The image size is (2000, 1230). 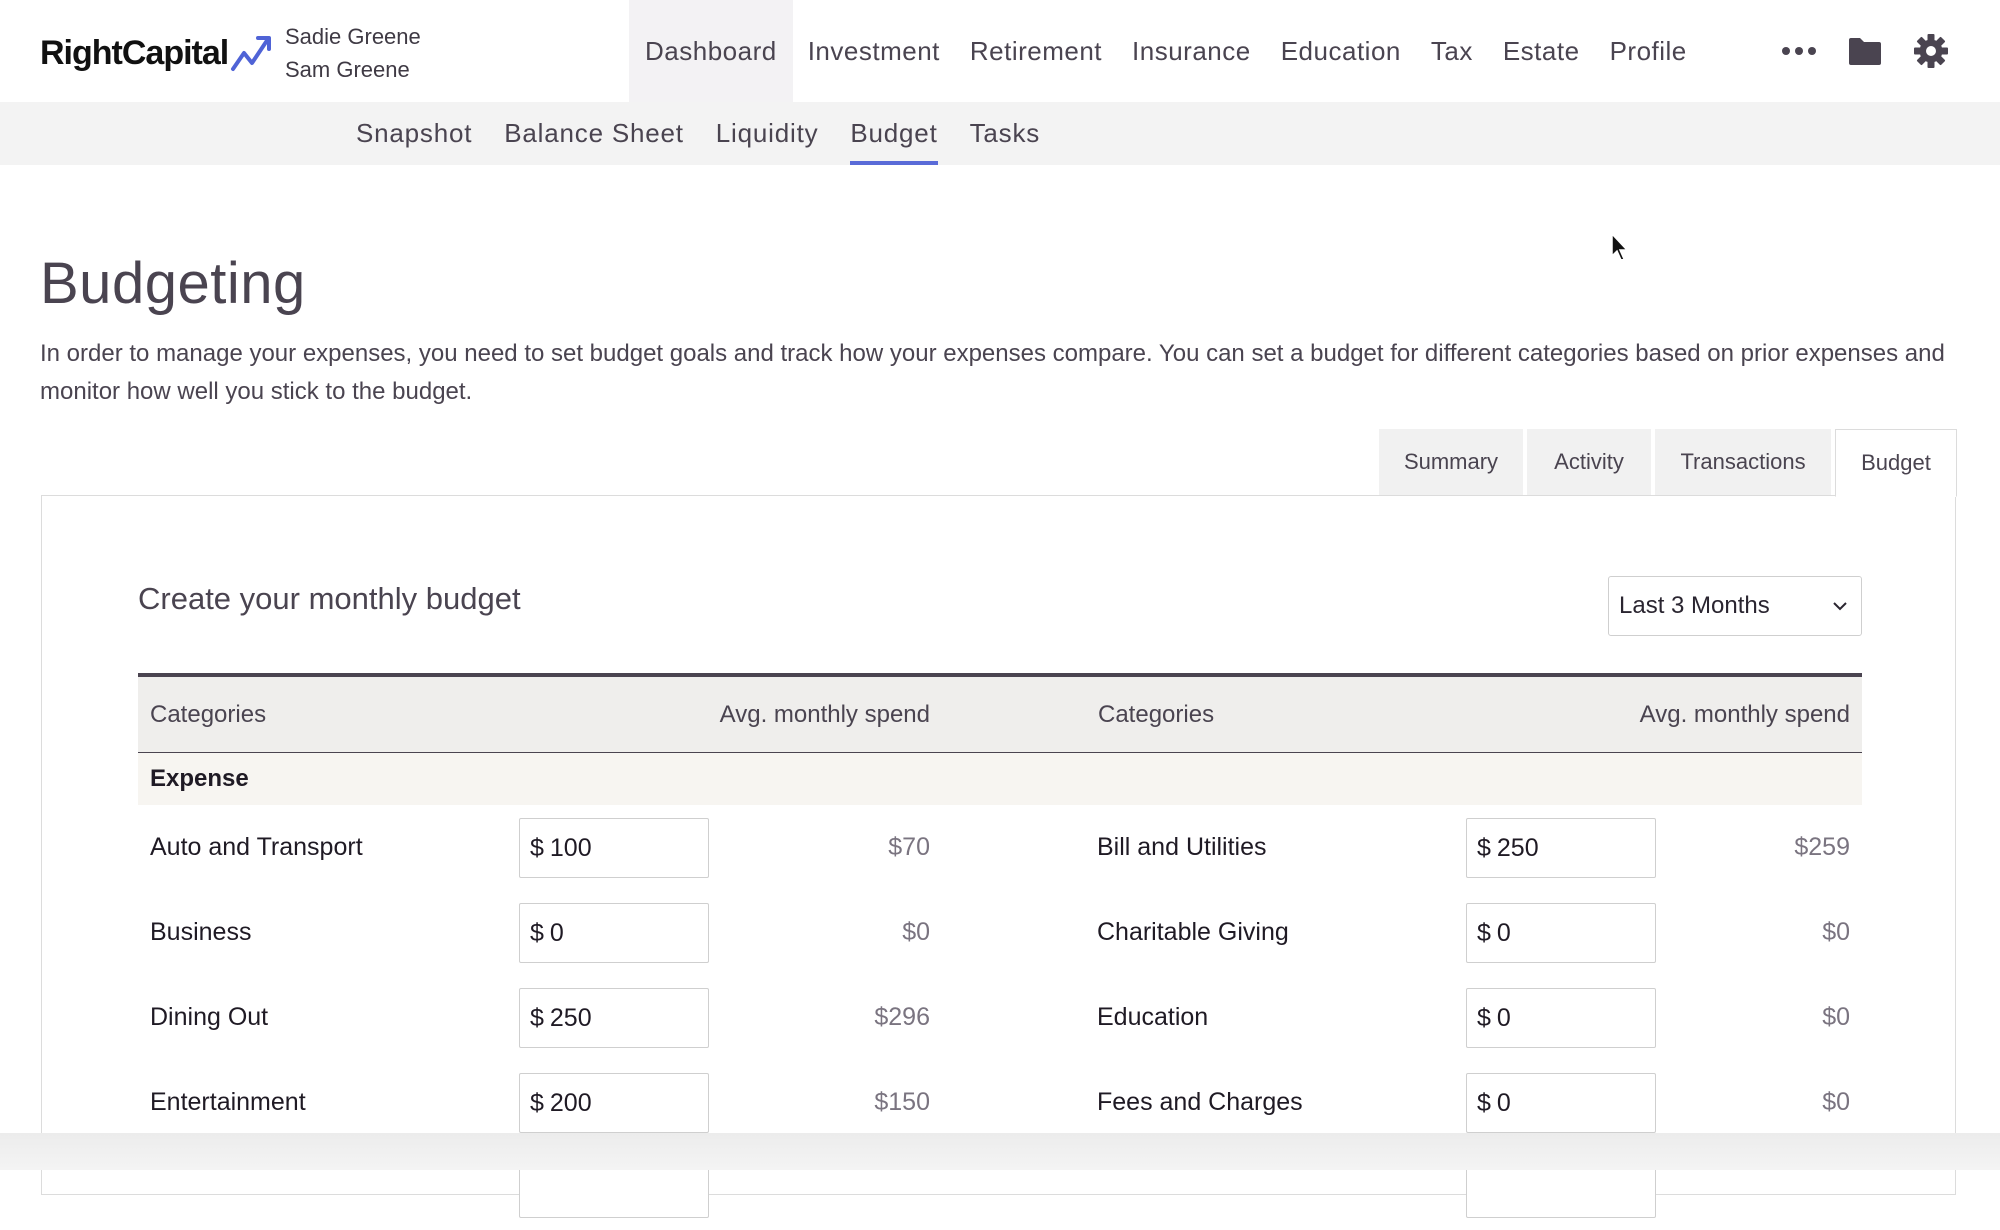 What do you see at coordinates (347, 69) in the screenshot?
I see `client-name: Sam Greene` at bounding box center [347, 69].